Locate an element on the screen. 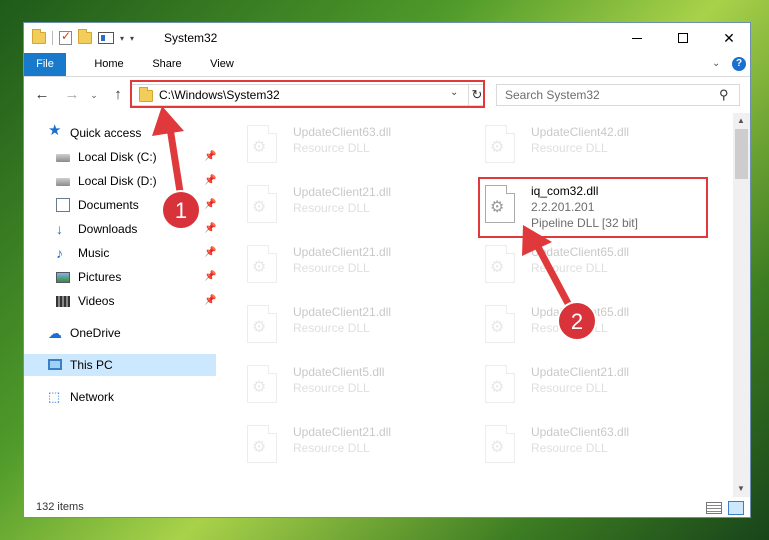  sidebar-item-label: Documents is located at coordinates (108, 205).